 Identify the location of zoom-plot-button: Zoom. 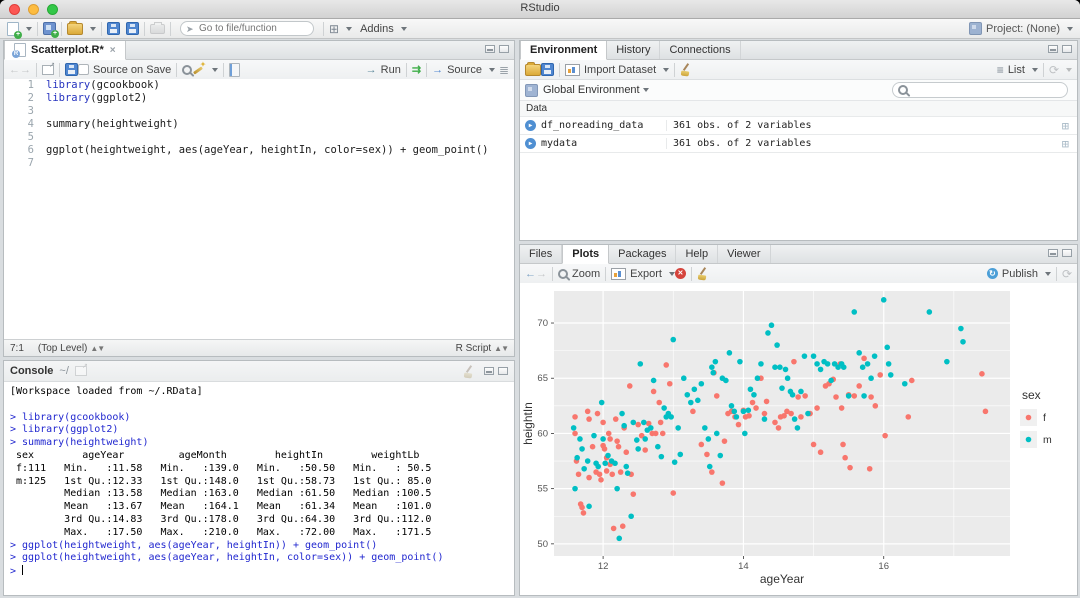
(579, 274).